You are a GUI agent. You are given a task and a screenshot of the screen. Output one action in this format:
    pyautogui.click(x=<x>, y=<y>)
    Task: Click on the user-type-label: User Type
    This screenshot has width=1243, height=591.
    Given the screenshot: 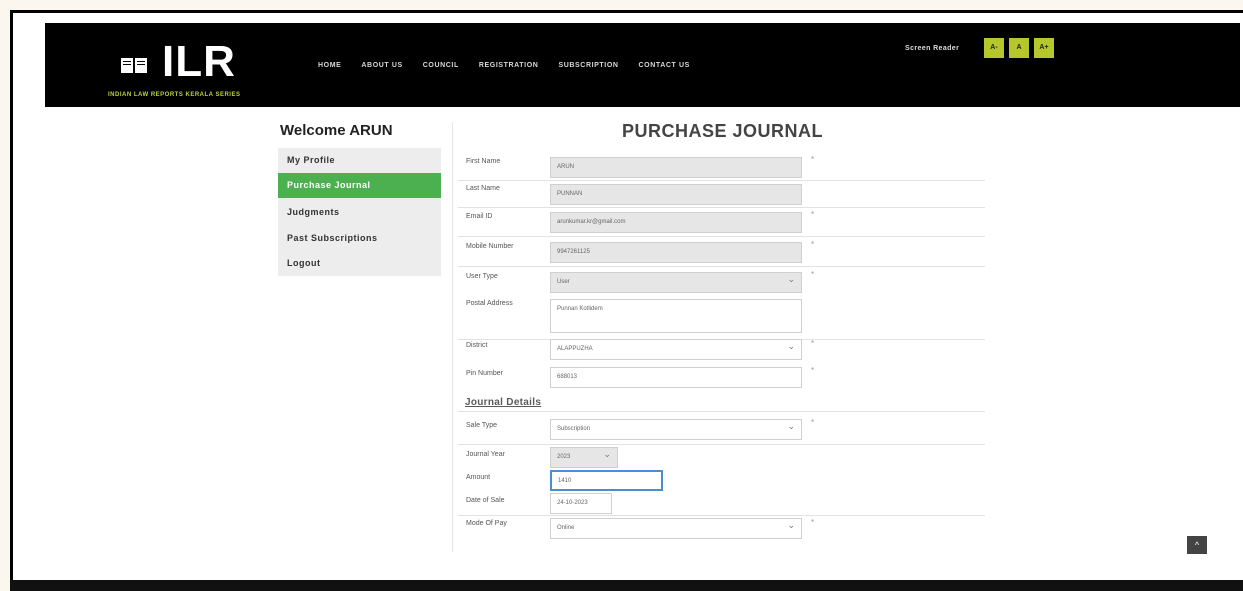 What is the action you would take?
    pyautogui.click(x=482, y=276)
    